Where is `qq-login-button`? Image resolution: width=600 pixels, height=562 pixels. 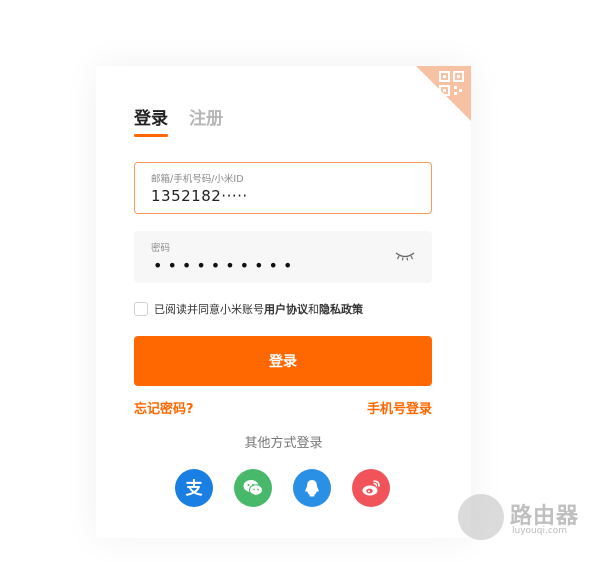 qq-login-button is located at coordinates (312, 488).